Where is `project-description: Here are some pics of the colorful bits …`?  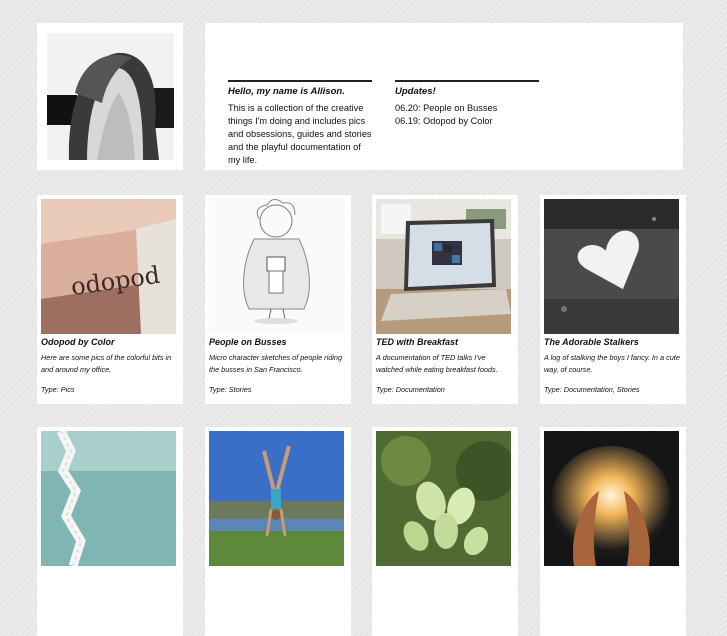 project-description: Here are some pics of the colorful bits … is located at coordinates (106, 363).